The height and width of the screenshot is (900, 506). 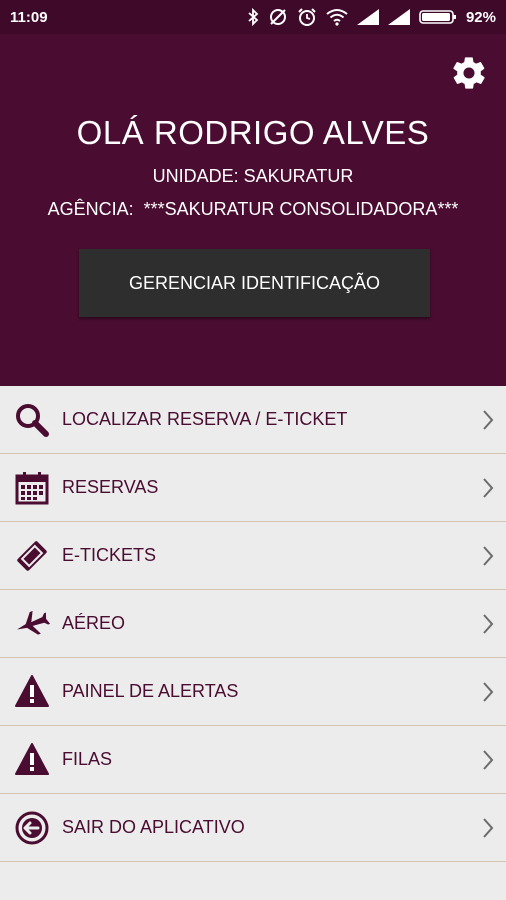 What do you see at coordinates (153, 827) in the screenshot?
I see `menu-item-label: SAIR DO APLICATIVO` at bounding box center [153, 827].